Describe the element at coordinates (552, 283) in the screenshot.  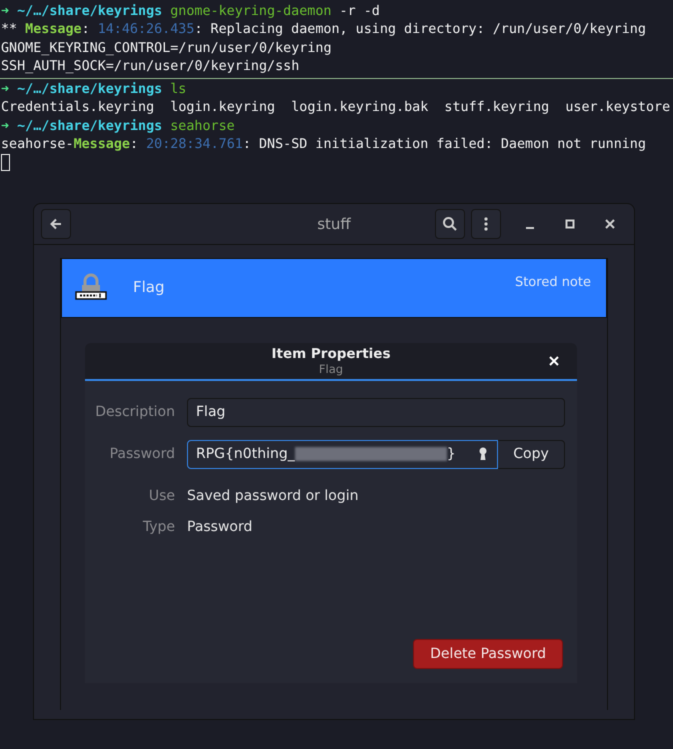
I see `item-type: Stored note` at that location.